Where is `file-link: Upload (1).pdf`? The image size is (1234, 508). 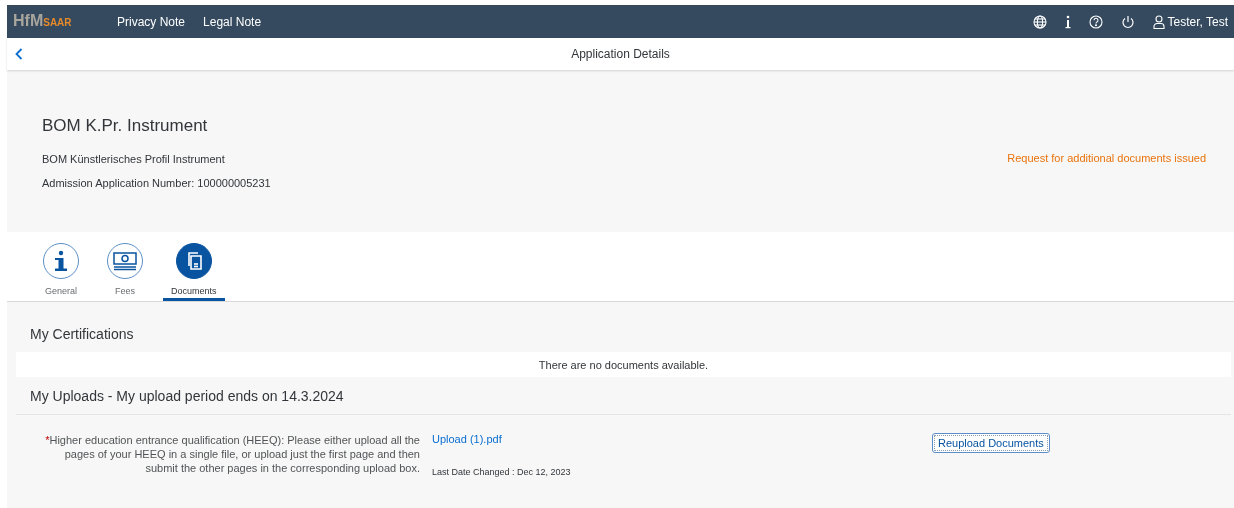
file-link: Upload (1).pdf is located at coordinates (682, 439).